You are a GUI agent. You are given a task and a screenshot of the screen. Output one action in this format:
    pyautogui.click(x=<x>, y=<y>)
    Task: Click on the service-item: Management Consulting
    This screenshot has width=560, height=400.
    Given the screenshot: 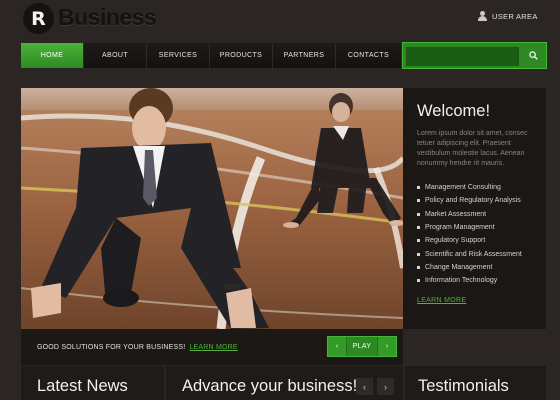 What is the action you would take?
    pyautogui.click(x=474, y=187)
    